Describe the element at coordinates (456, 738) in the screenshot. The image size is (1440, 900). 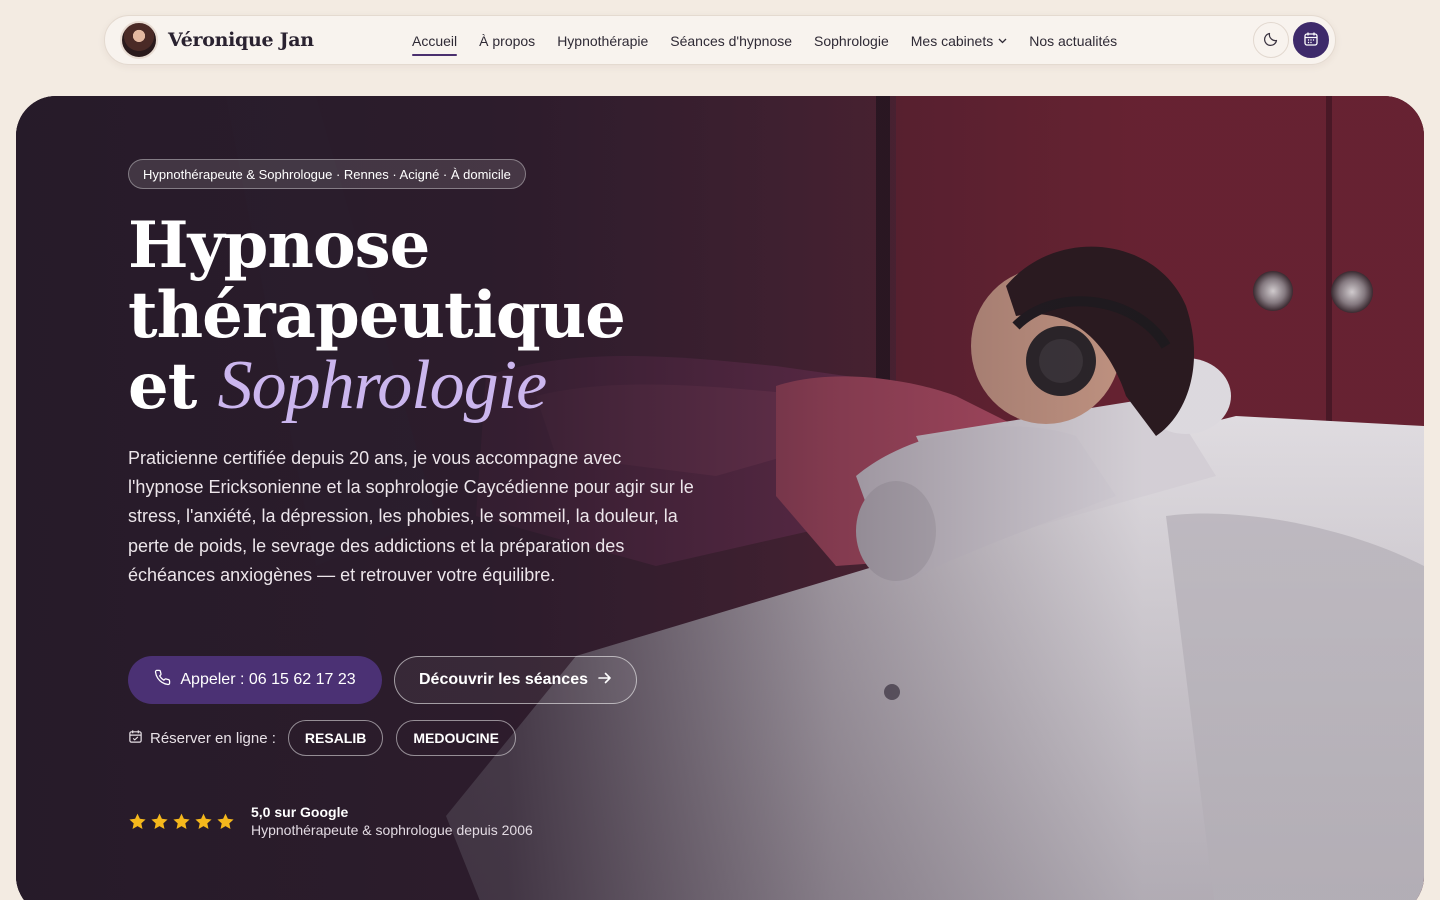
I see `medoucine-button: MEDOUCINE` at that location.